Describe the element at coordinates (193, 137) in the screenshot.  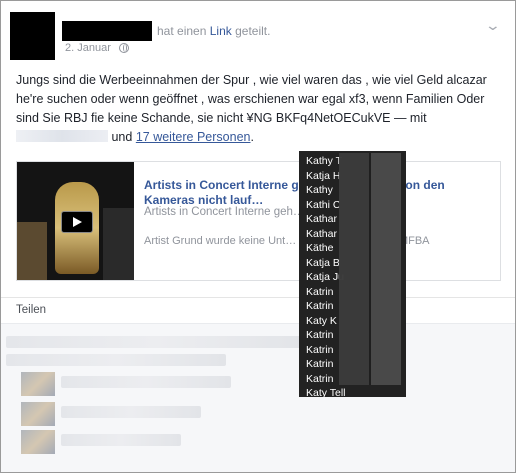
I see `others-link: 17 weitere Personen` at that location.